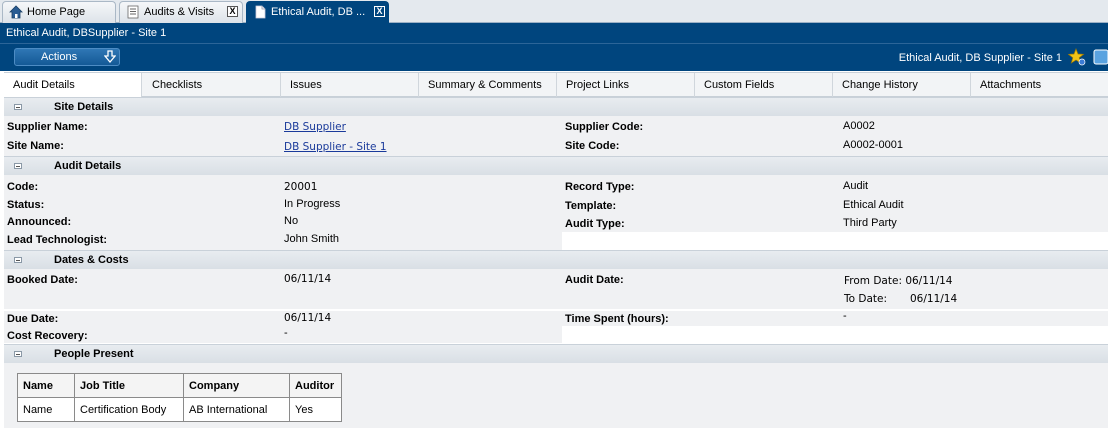 The width and height of the screenshot is (1108, 428). Describe the element at coordinates (764, 85) in the screenshot. I see `tab-custom-fields: Custom Fields` at that location.